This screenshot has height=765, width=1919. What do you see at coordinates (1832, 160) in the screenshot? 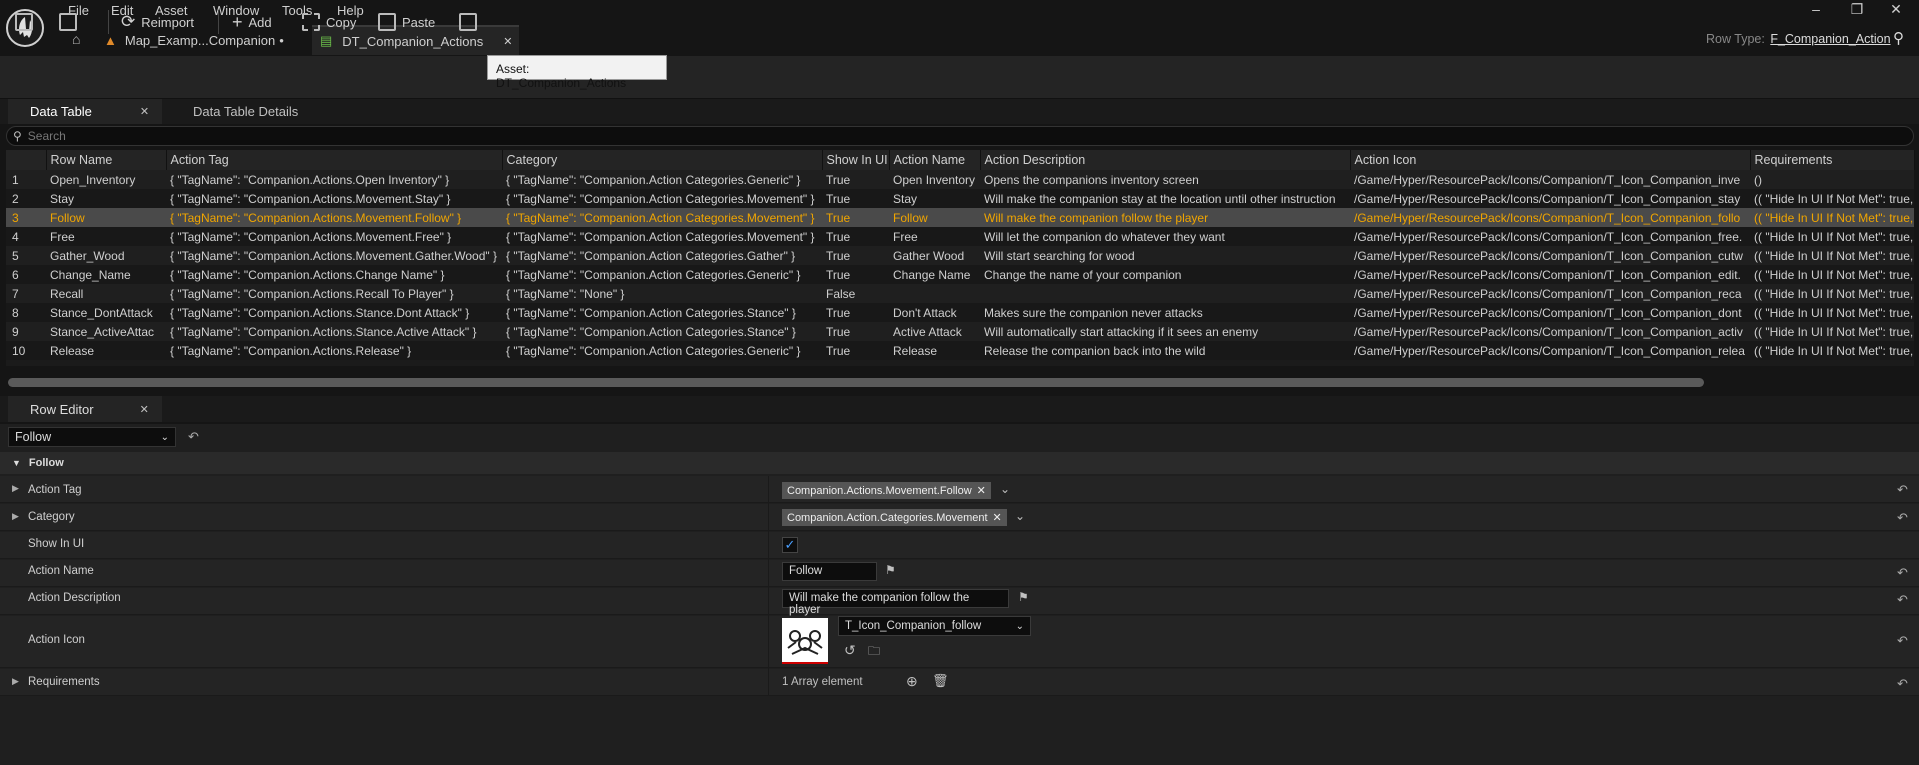
I see `column-header: Requirements` at bounding box center [1832, 160].